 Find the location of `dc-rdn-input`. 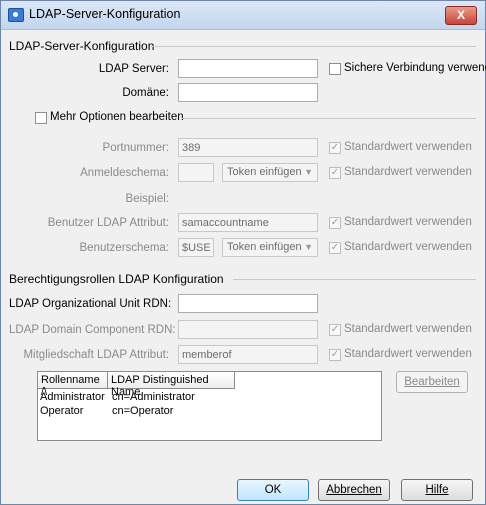

dc-rdn-input is located at coordinates (248, 329).